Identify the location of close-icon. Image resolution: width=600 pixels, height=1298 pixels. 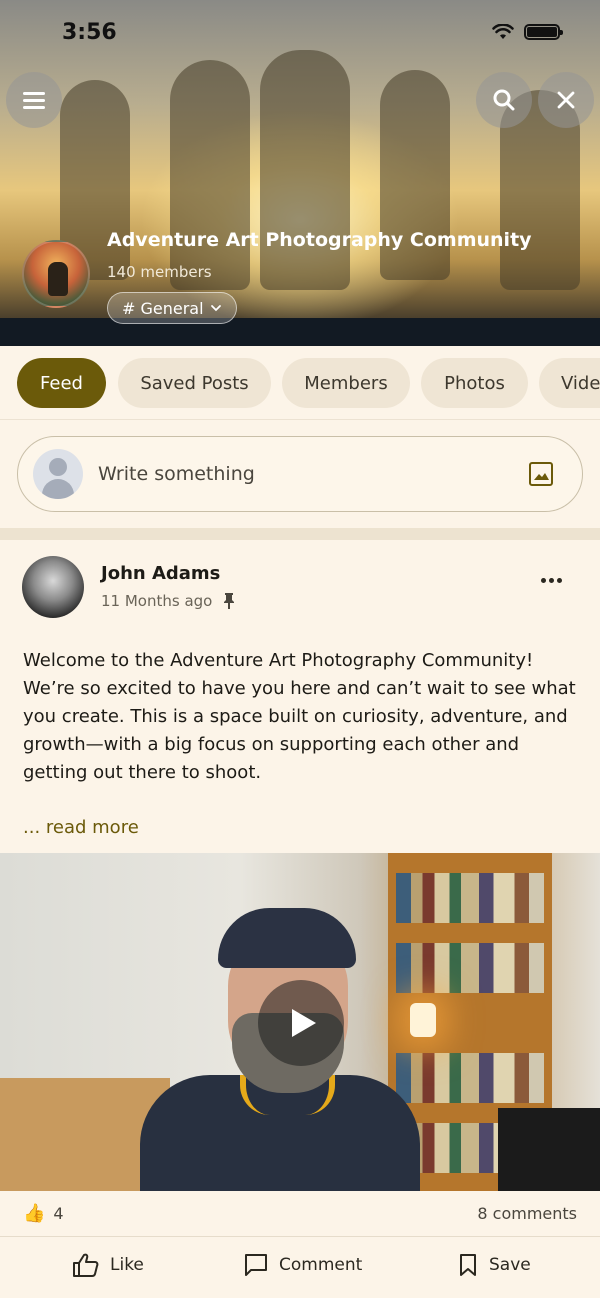
(566, 100).